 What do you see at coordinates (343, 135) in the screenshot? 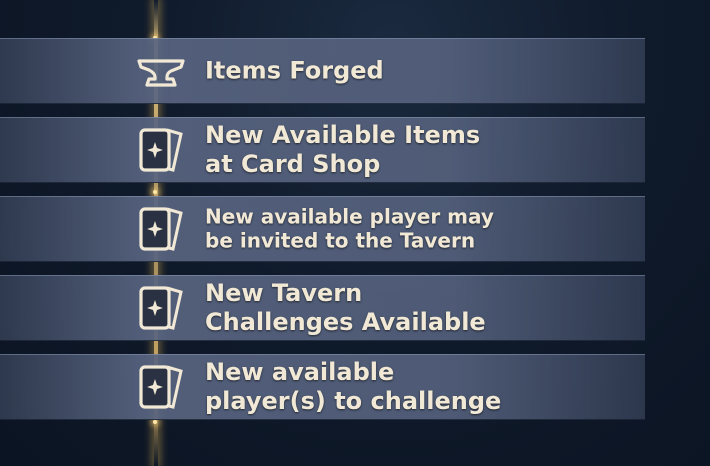
I see `notification-line-1: New Available Items` at bounding box center [343, 135].